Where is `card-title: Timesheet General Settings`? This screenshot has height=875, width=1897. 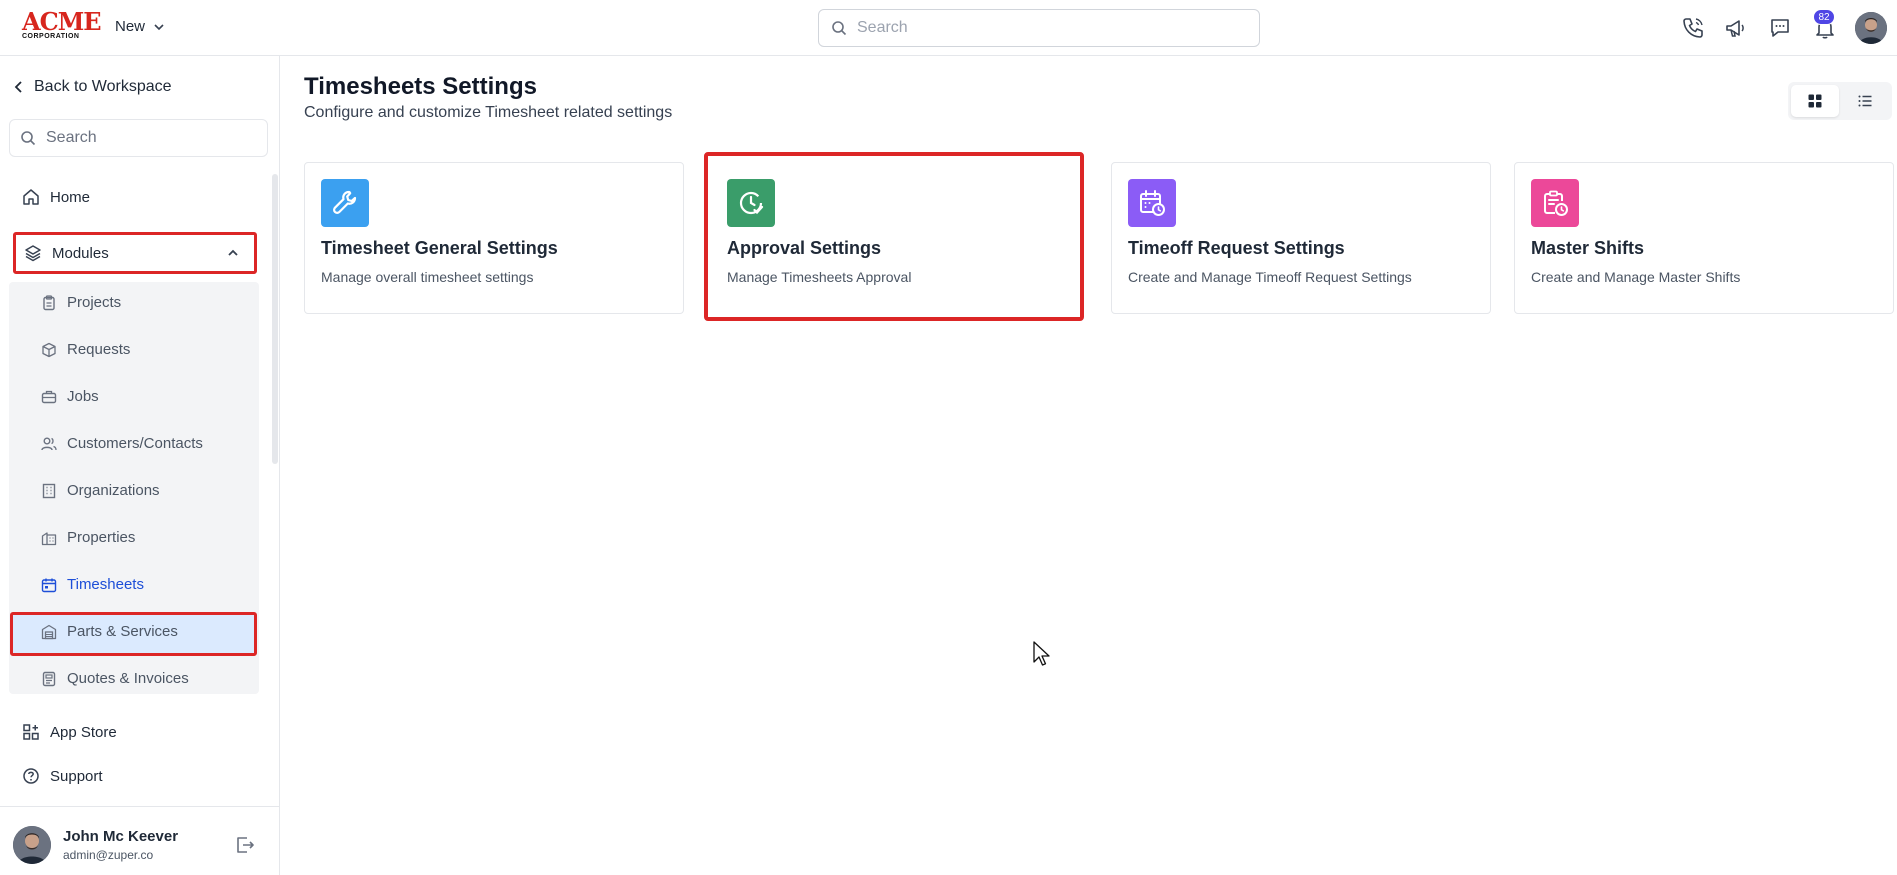 card-title: Timesheet General Settings is located at coordinates (439, 248).